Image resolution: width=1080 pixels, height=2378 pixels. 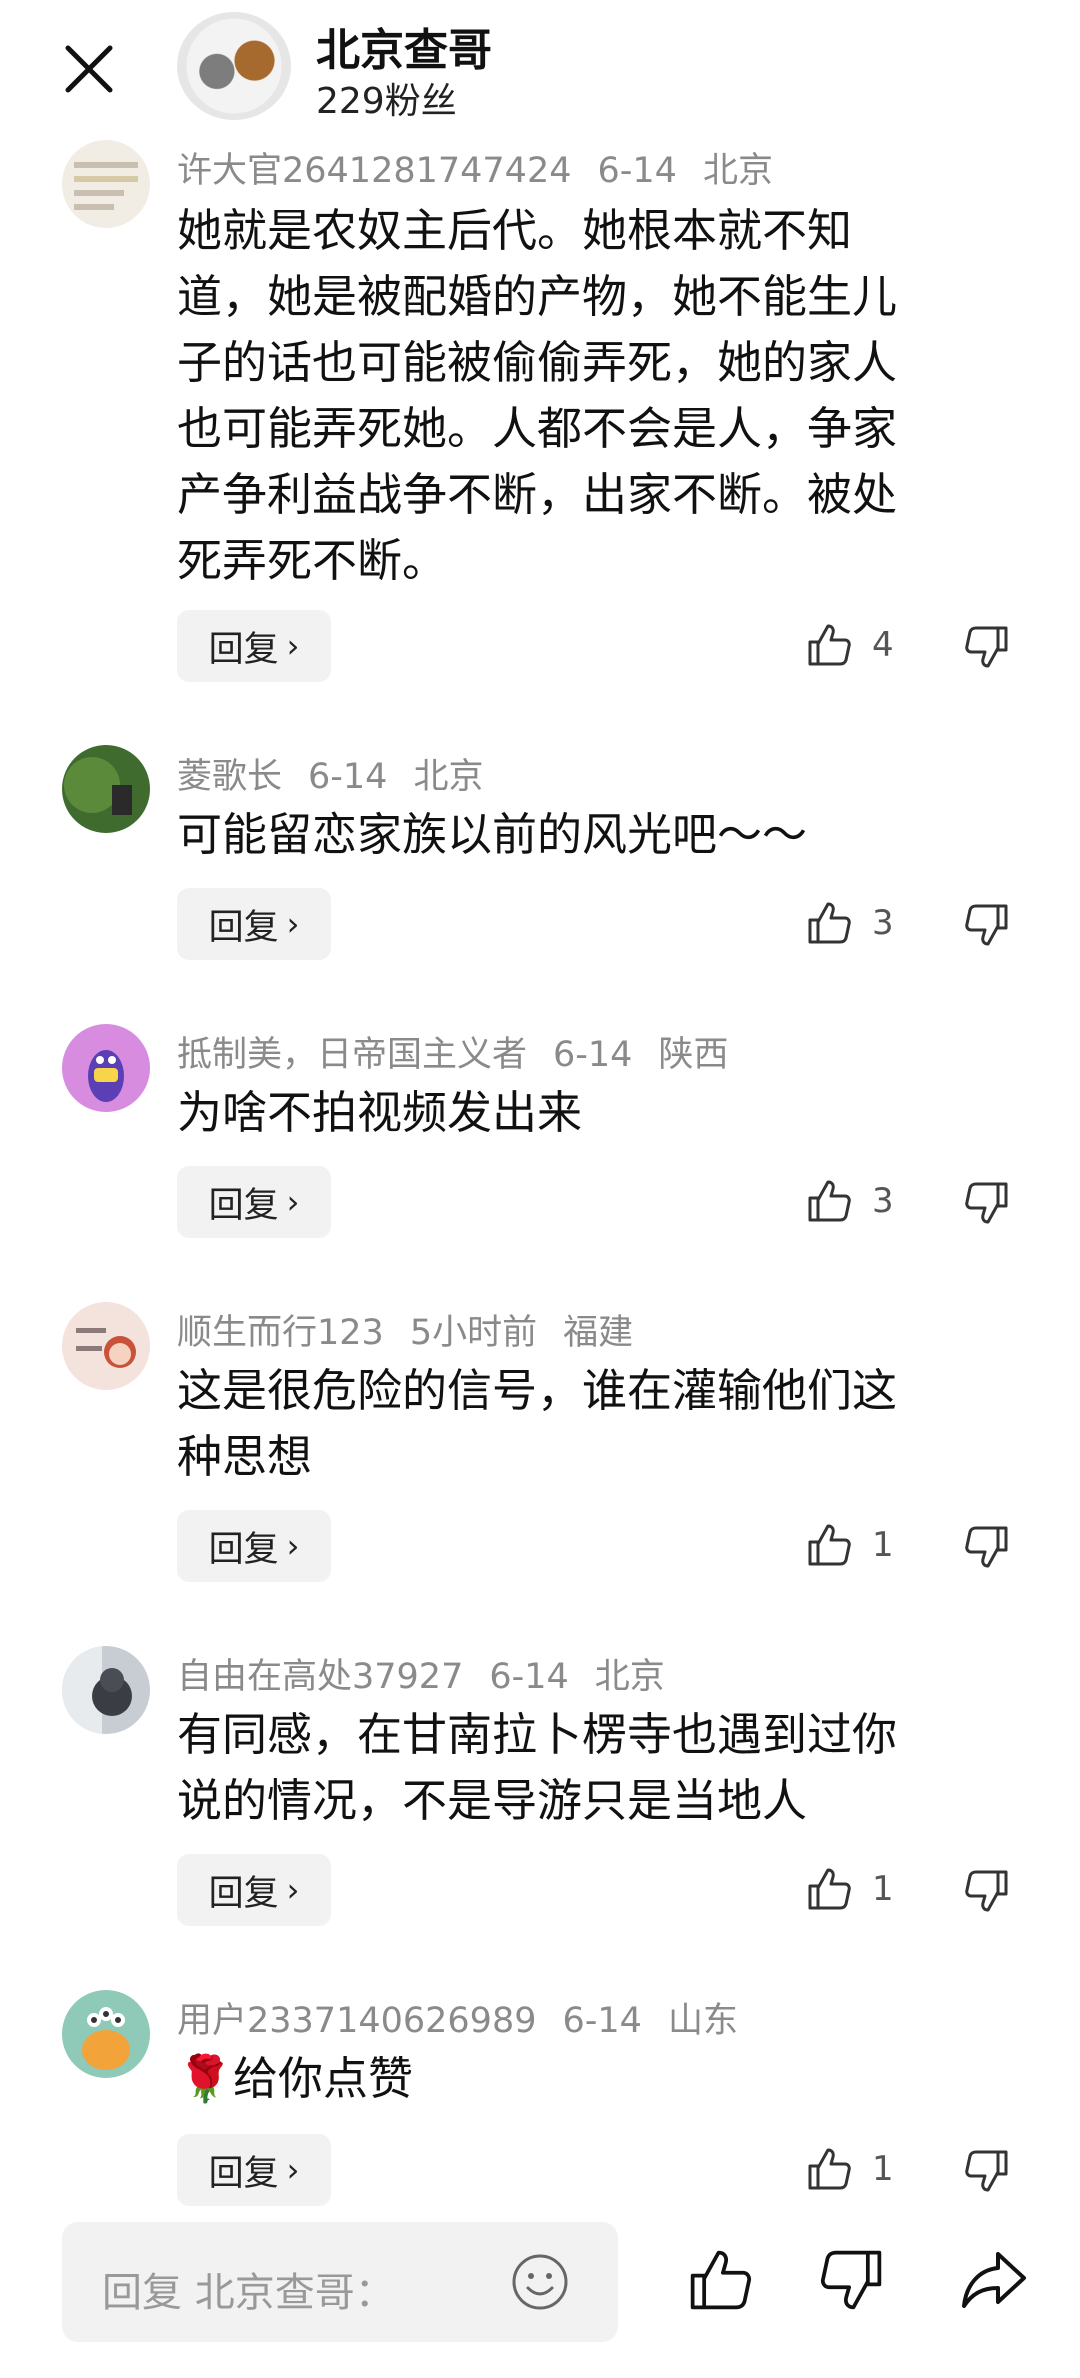 I want to click on comment-text: 🌹给你点赞, so click(x=587, y=2079).